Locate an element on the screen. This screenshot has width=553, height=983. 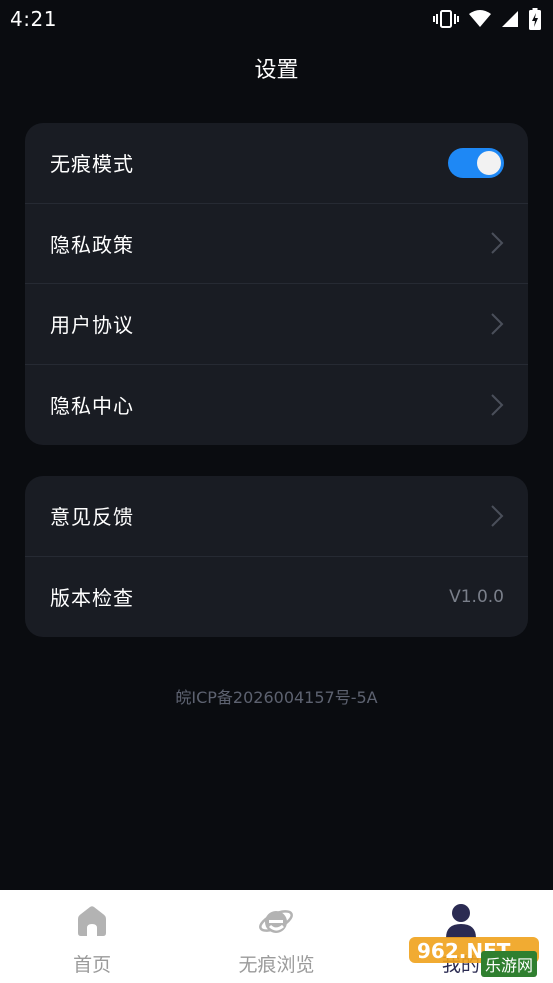
browser-e-icon is located at coordinates (276, 921).